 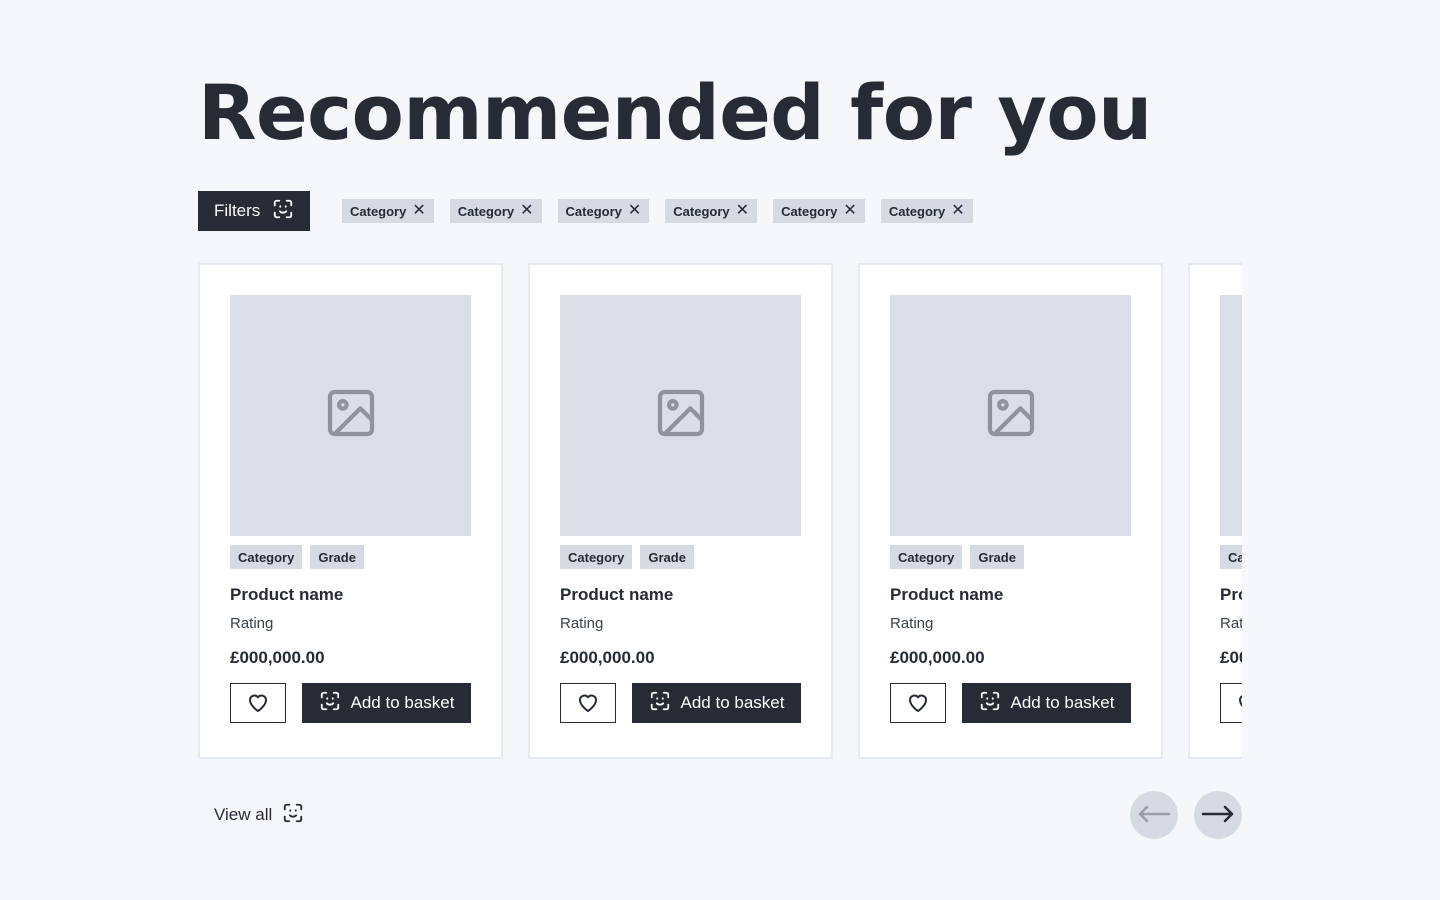 I want to click on page-title: Recommended for you, so click(x=675, y=112).